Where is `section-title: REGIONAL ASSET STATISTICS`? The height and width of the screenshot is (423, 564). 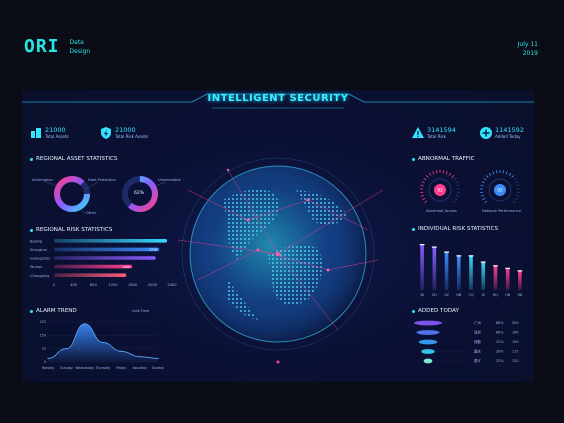
section-title: REGIONAL ASSET STATISTICS is located at coordinates (77, 159).